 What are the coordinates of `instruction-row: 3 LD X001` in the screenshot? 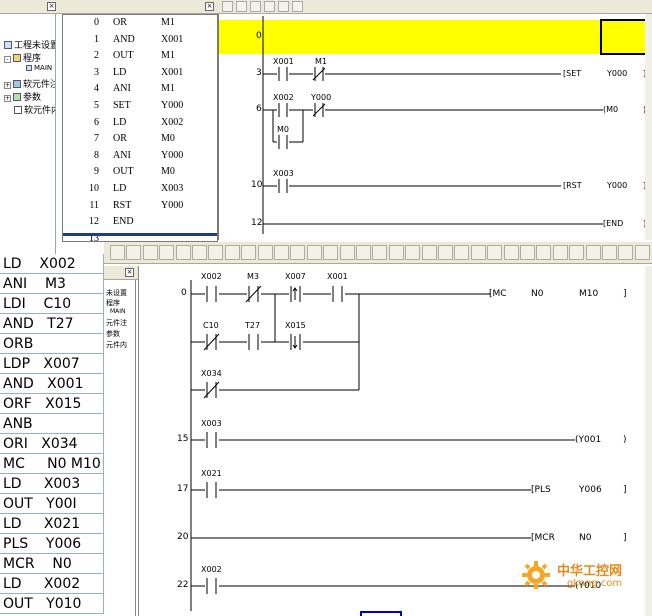 It's located at (140, 75).